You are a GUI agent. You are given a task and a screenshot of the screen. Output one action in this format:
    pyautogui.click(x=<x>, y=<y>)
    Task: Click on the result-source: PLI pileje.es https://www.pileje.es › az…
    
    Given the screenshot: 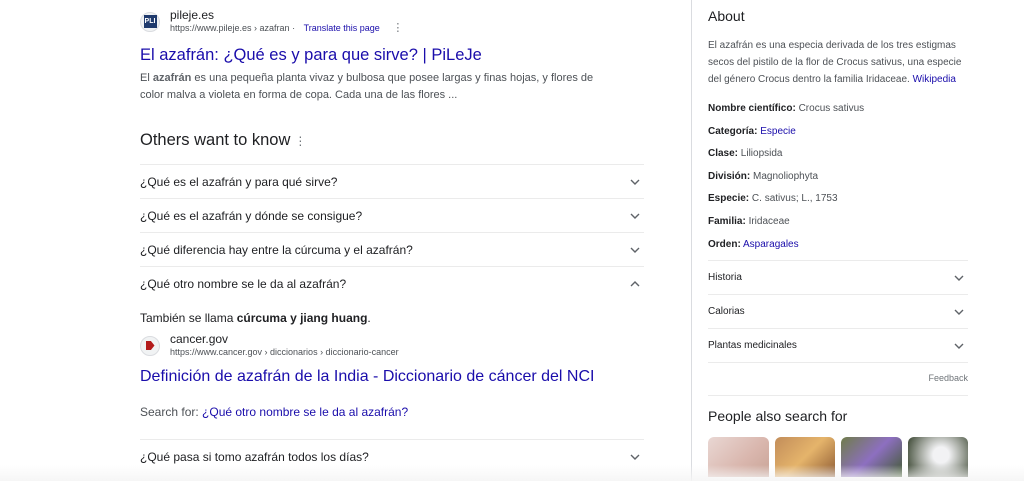 What is the action you would take?
    pyautogui.click(x=375, y=21)
    